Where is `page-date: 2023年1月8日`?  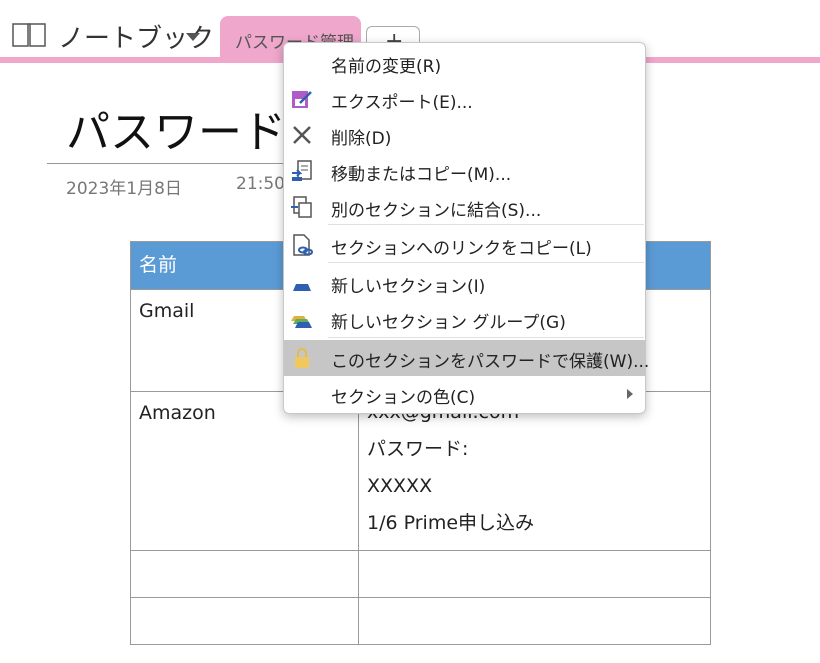 page-date: 2023年1月8日 is located at coordinates (124, 189).